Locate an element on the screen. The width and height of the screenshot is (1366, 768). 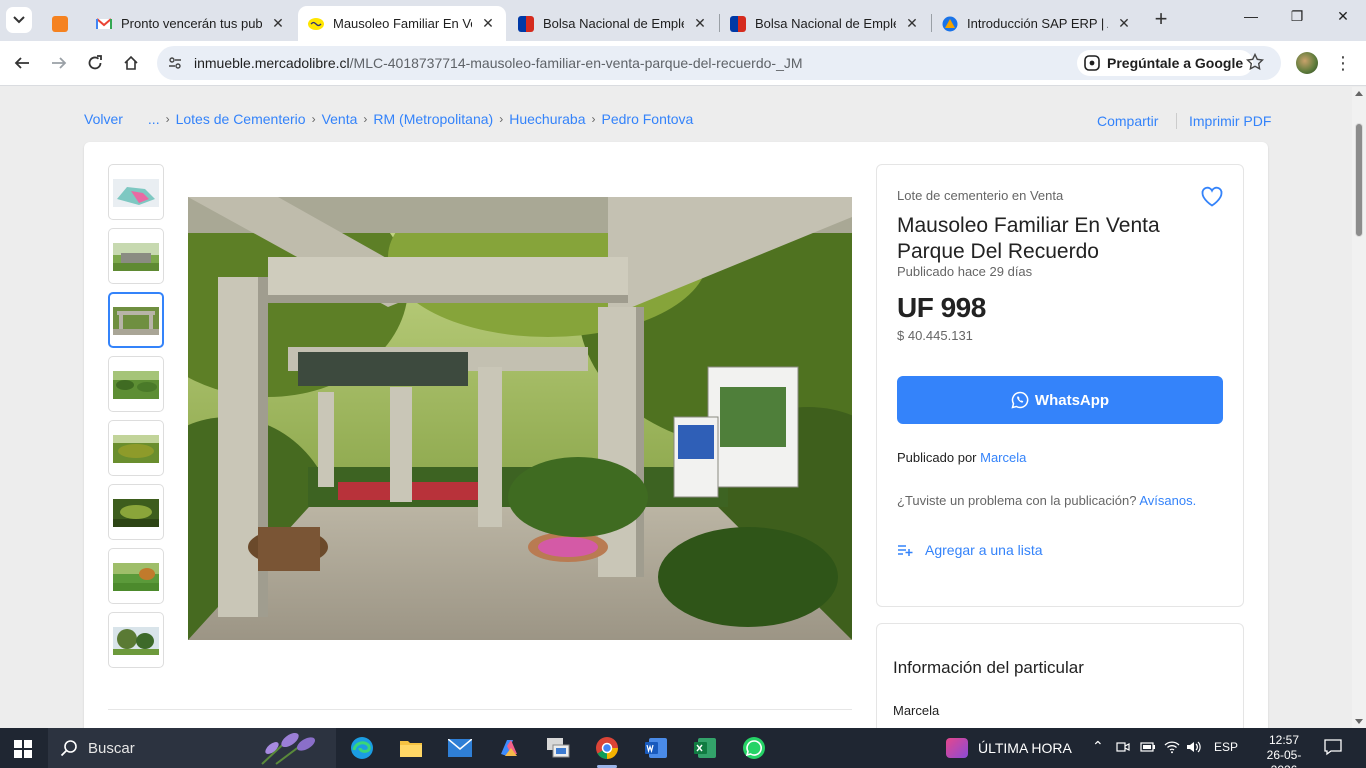
breadcrumb-item: RM (Metropolitana) is located at coordinates (433, 119).